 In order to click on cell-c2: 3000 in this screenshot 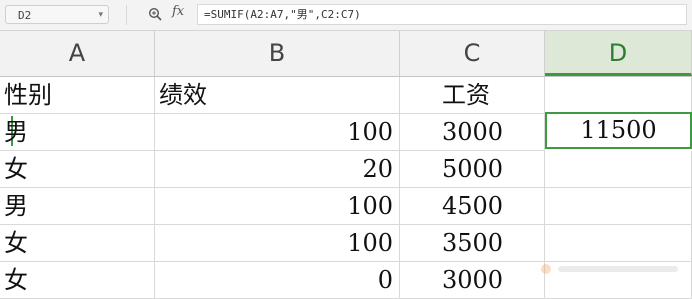, I will do `click(472, 132)`.